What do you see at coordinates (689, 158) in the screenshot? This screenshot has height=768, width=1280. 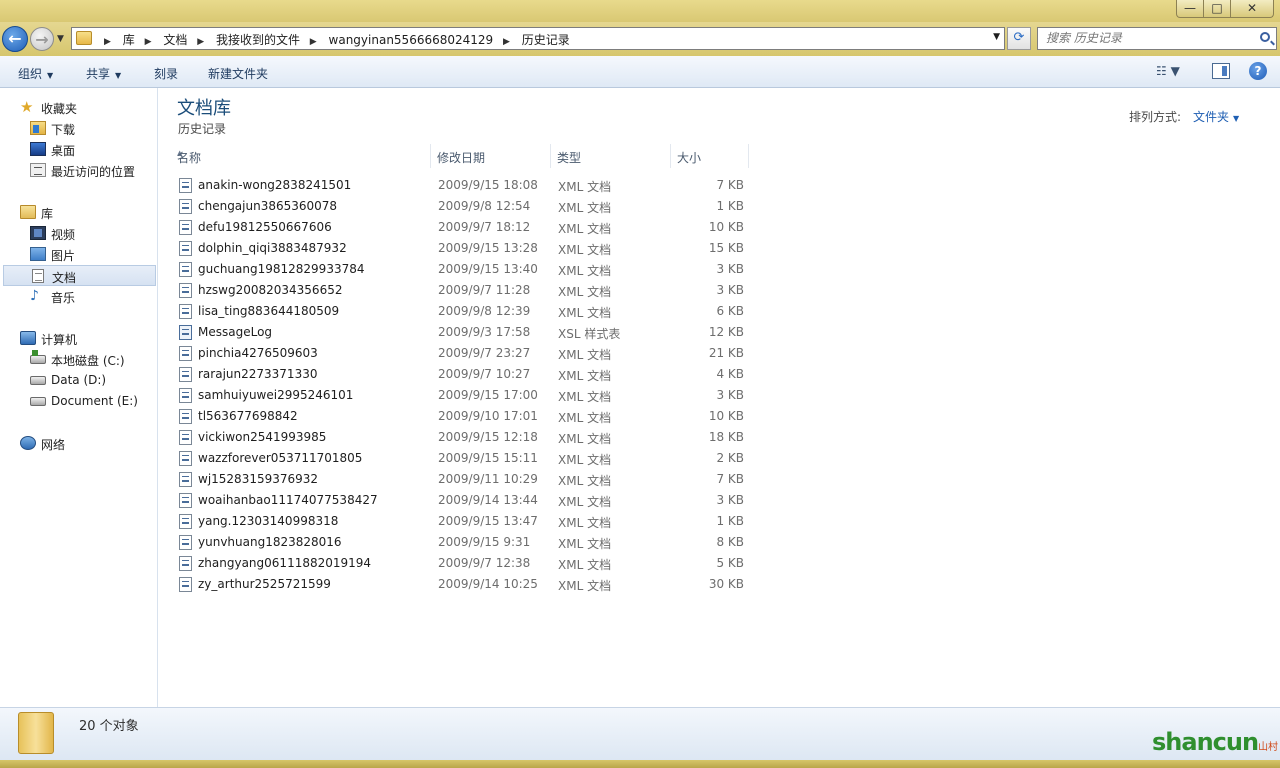 I see `column-header-label: 大小` at bounding box center [689, 158].